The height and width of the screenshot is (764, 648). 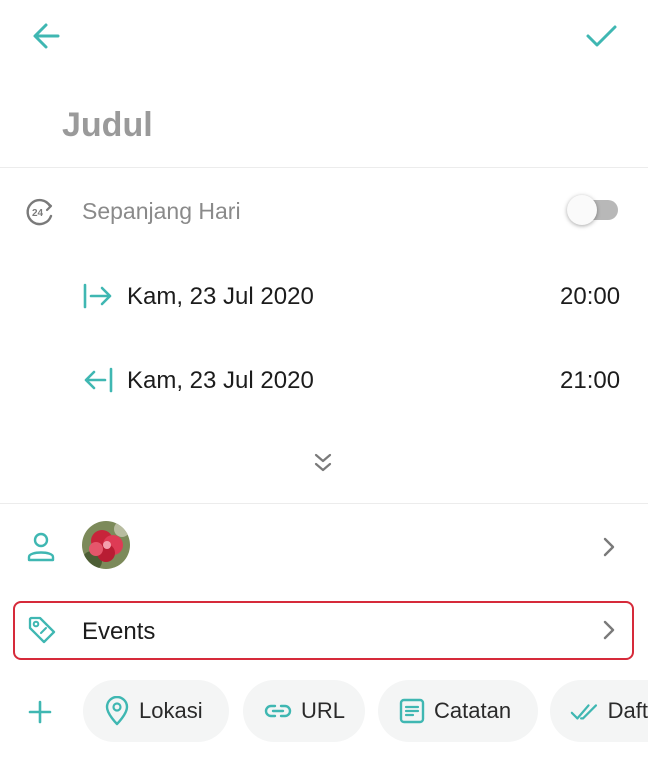 I want to click on svg-text: 24, so click(x=38, y=213).